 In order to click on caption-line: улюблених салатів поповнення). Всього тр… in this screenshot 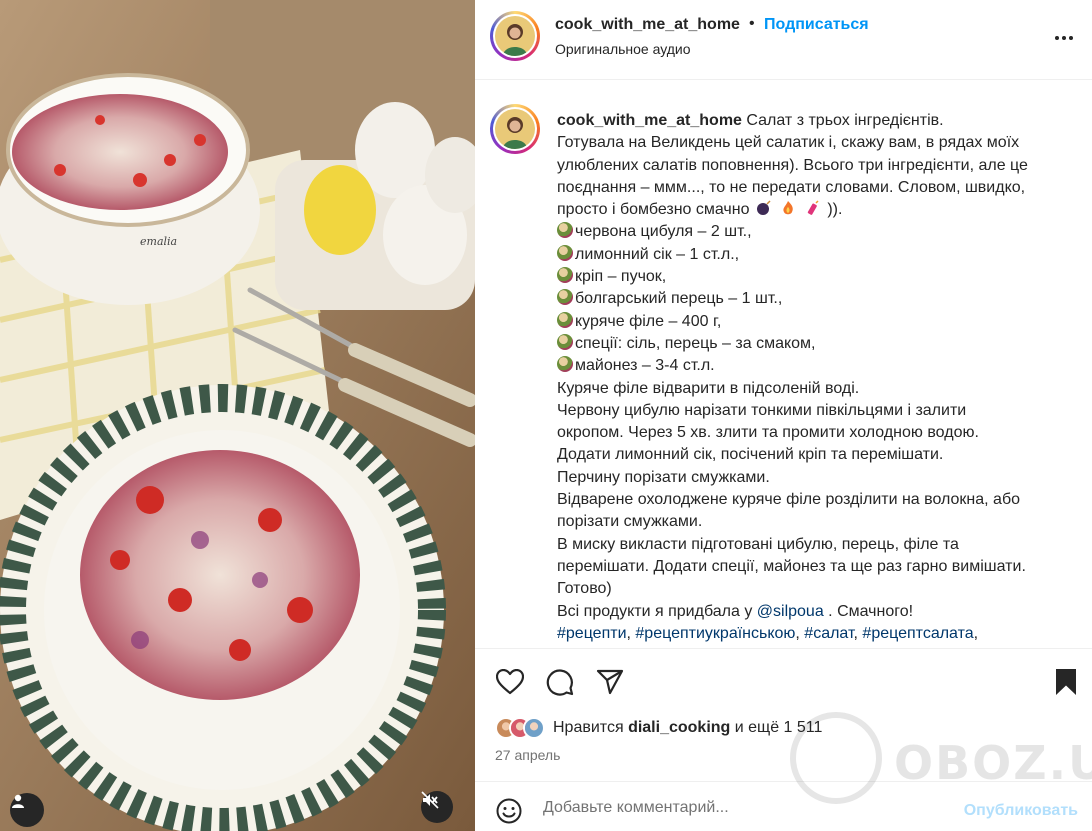, I will do `click(792, 165)`.